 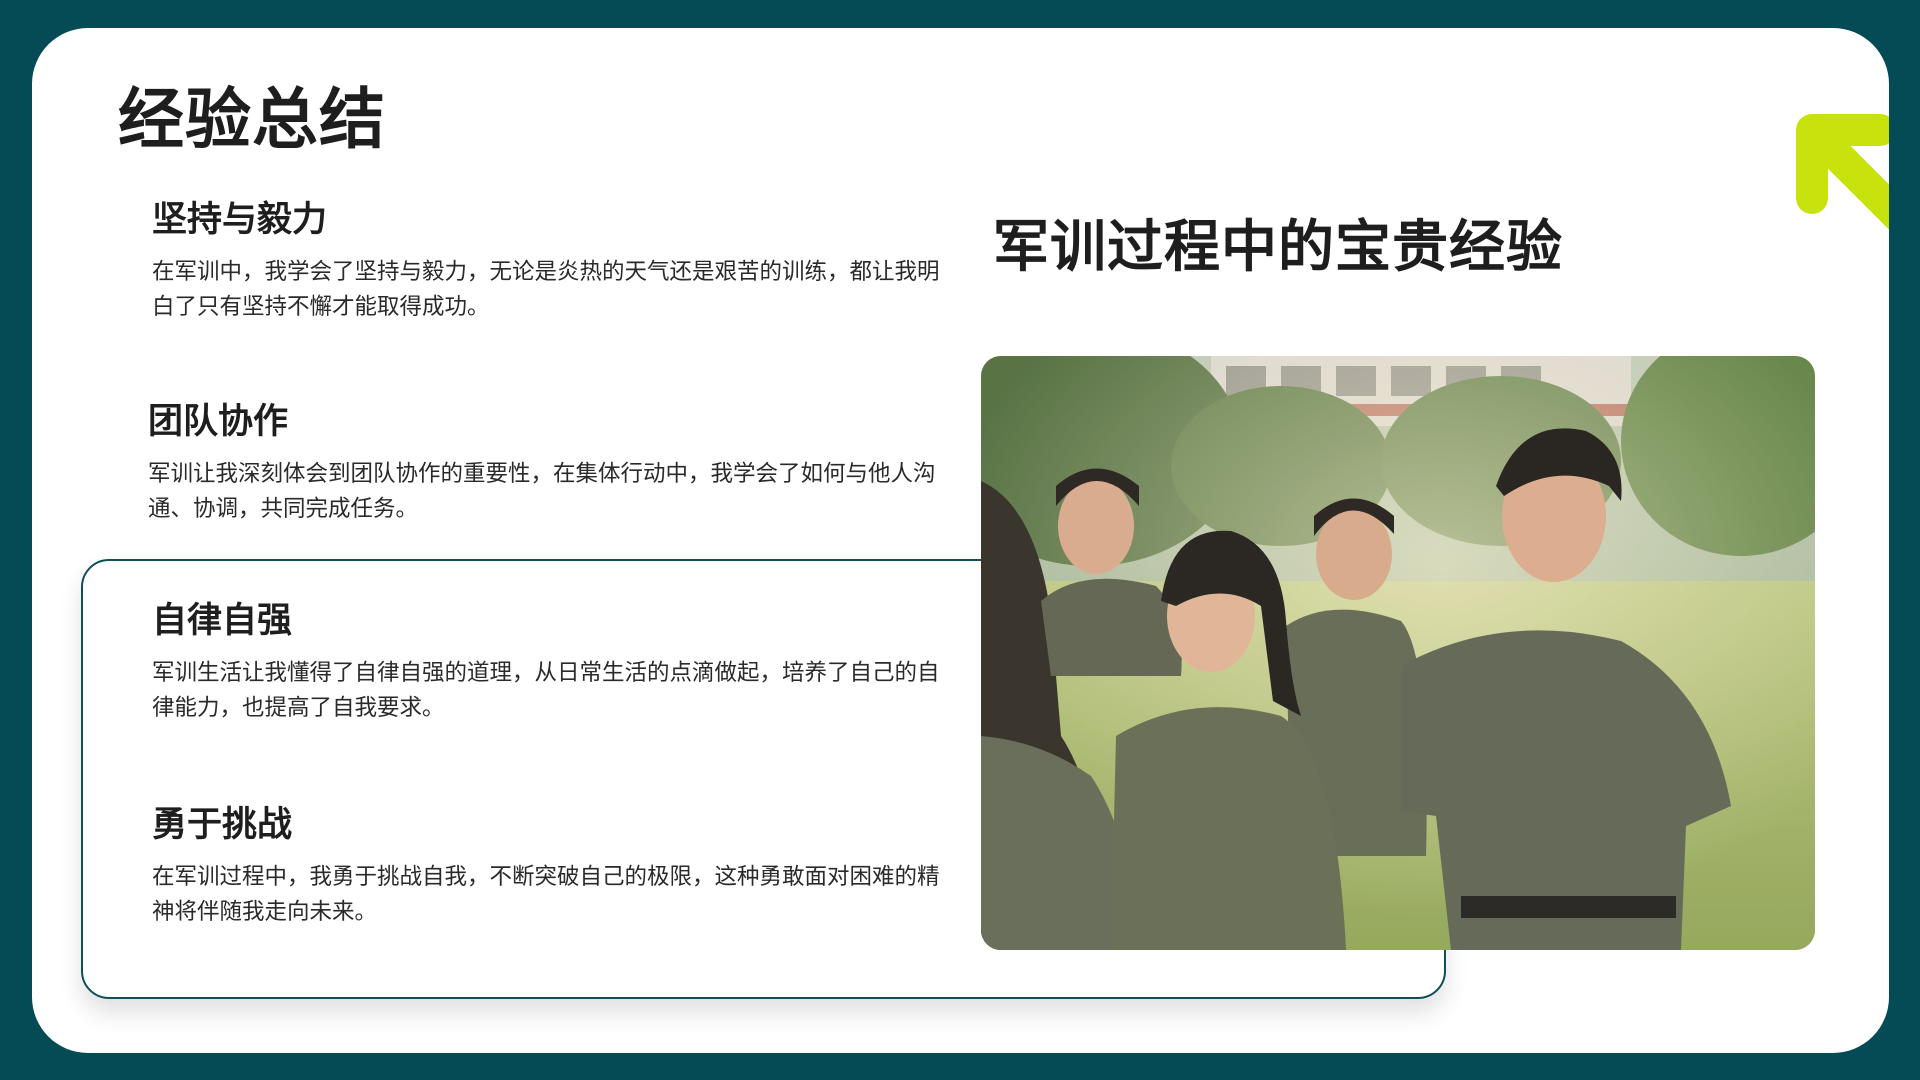 What do you see at coordinates (222, 825) in the screenshot?
I see `experience-item-title: 勇于挑战` at bounding box center [222, 825].